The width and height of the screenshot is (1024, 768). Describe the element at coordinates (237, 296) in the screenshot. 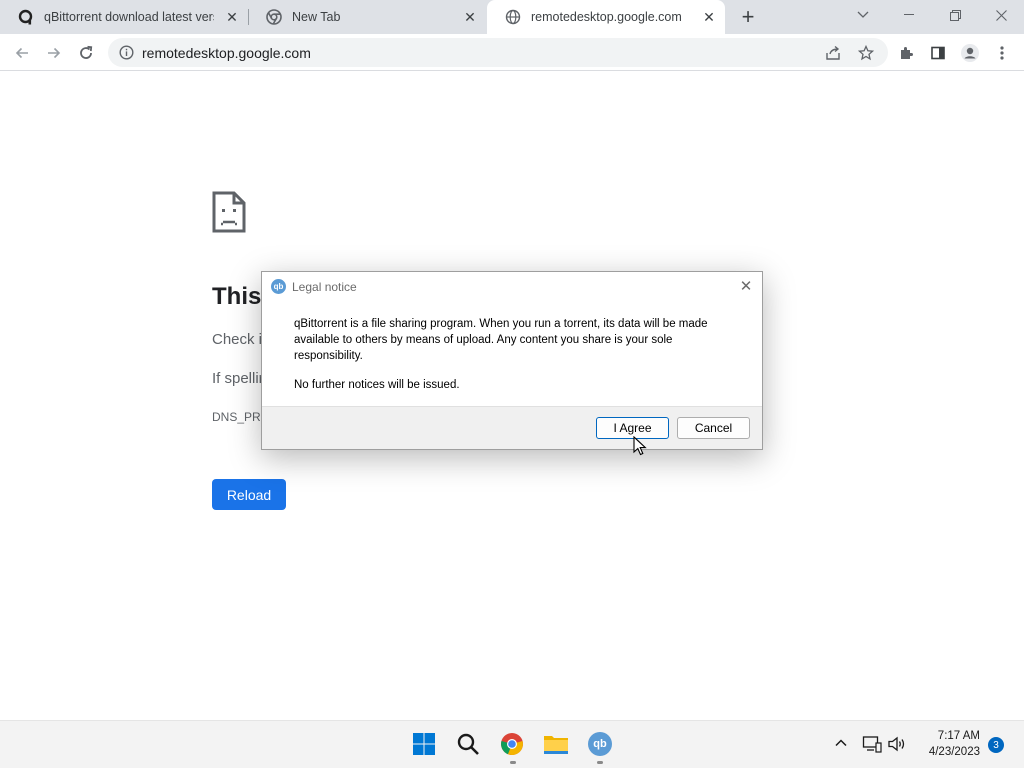

I see `error-heading: This` at that location.